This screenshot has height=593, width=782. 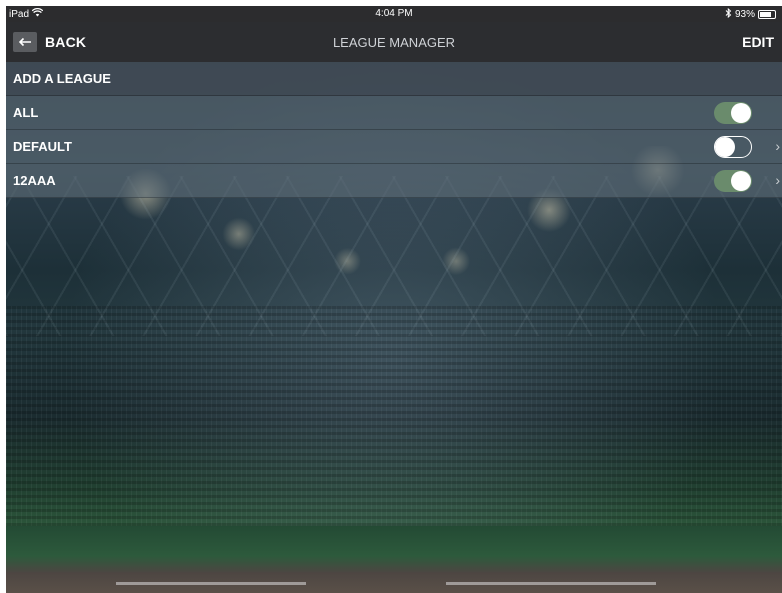 What do you see at coordinates (394, 113) in the screenshot?
I see `league-row-all: ALL` at bounding box center [394, 113].